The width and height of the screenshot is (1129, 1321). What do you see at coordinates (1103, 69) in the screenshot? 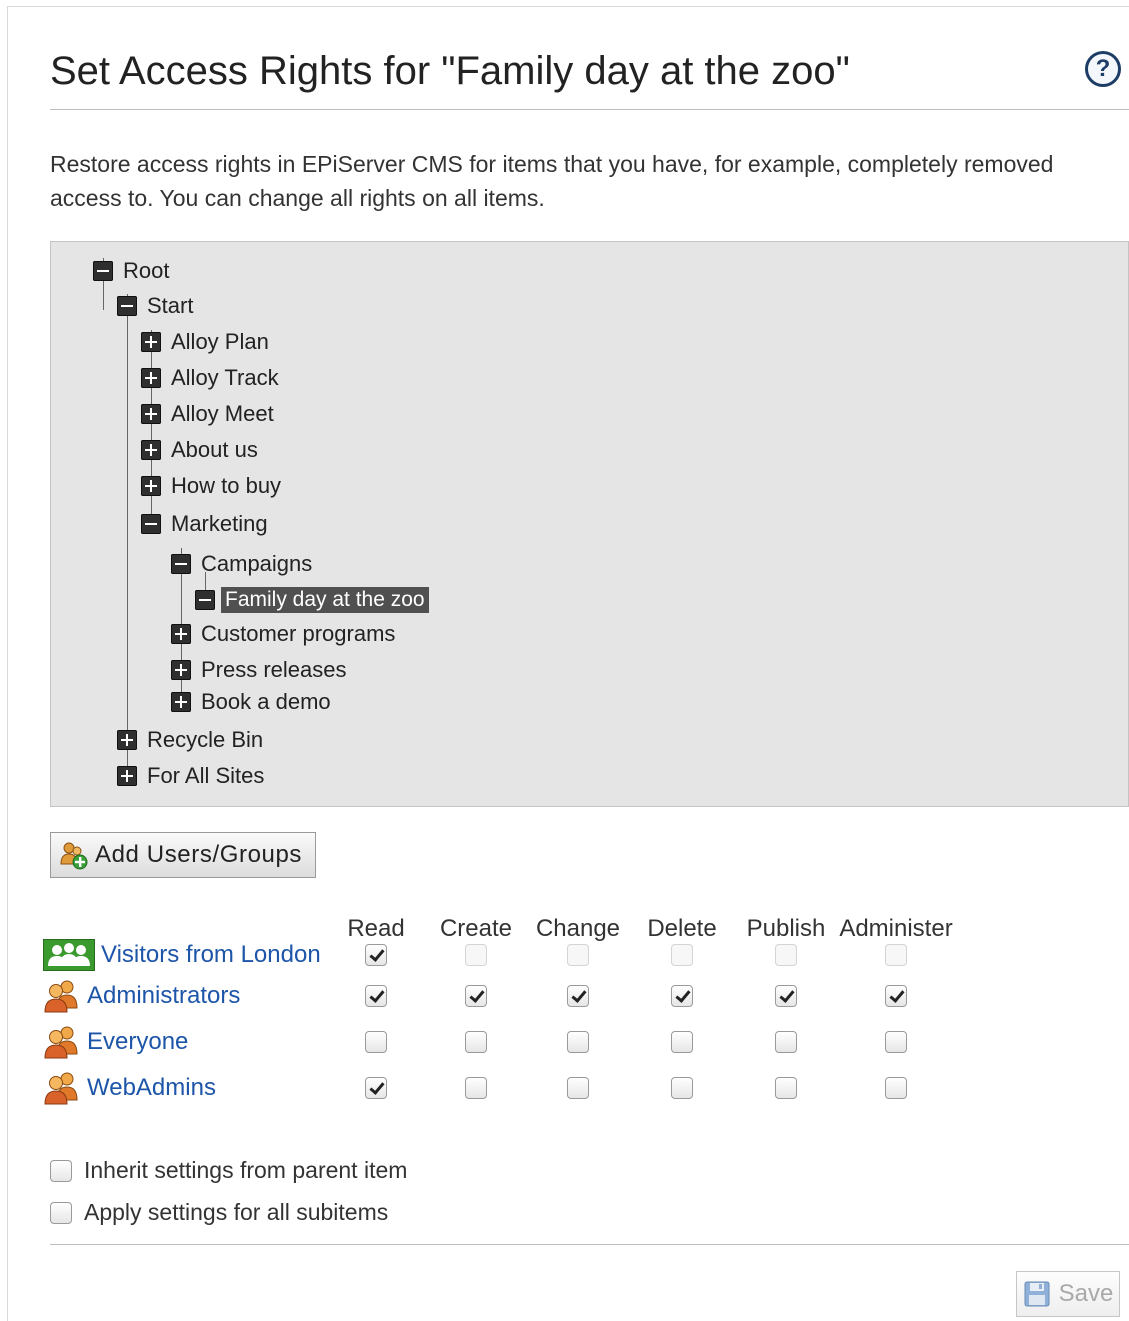
I see `help-icon: ?` at bounding box center [1103, 69].